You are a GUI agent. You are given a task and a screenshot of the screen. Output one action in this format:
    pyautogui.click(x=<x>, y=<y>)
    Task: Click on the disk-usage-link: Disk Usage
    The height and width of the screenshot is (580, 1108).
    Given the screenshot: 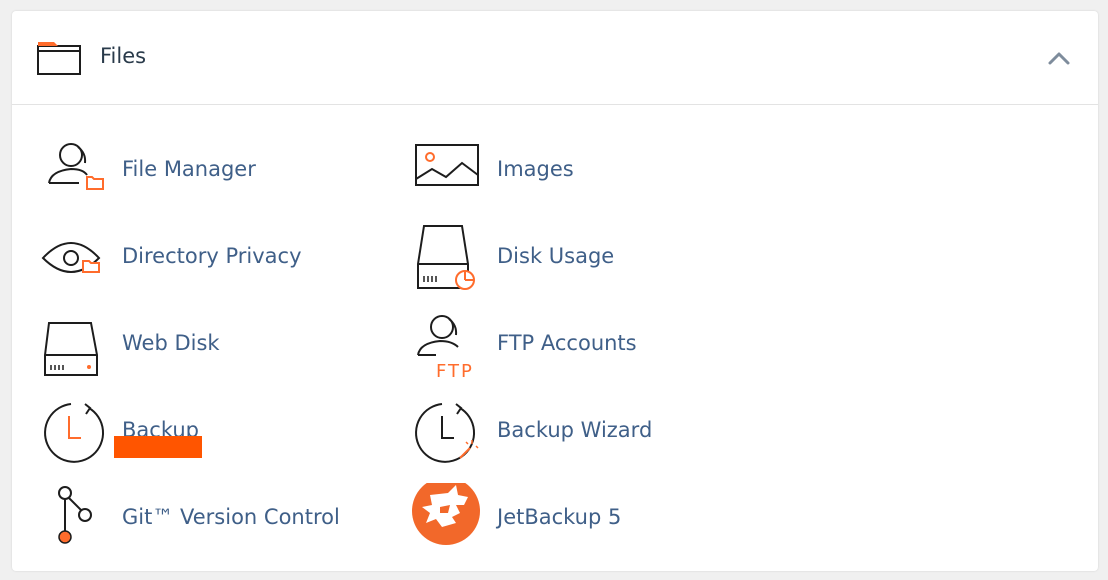 What is the action you would take?
    pyautogui.click(x=522, y=257)
    